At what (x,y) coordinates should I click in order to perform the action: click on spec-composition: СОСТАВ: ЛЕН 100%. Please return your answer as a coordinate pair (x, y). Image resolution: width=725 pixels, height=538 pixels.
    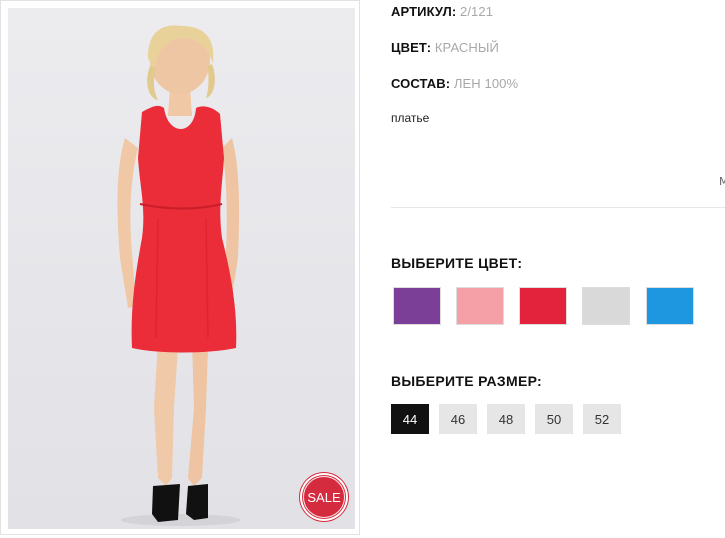
    Looking at the image, I should click on (454, 83).